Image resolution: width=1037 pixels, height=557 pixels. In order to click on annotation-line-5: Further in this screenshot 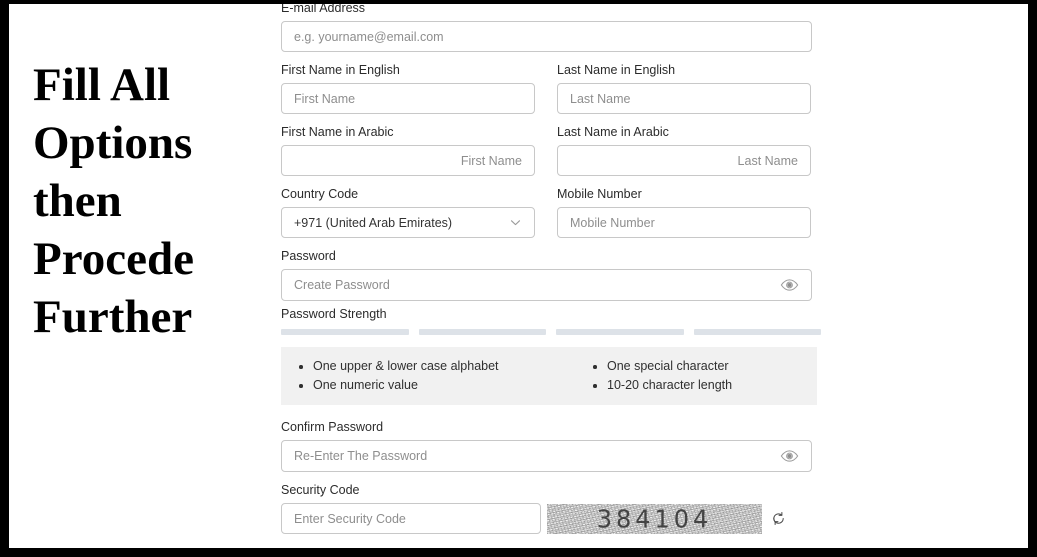, I will do `click(113, 317)`.